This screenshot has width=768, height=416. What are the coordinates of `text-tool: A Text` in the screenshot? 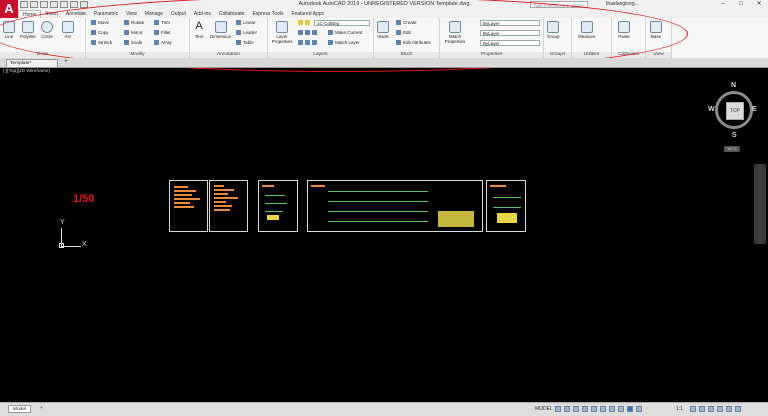 It's located at (199, 30).